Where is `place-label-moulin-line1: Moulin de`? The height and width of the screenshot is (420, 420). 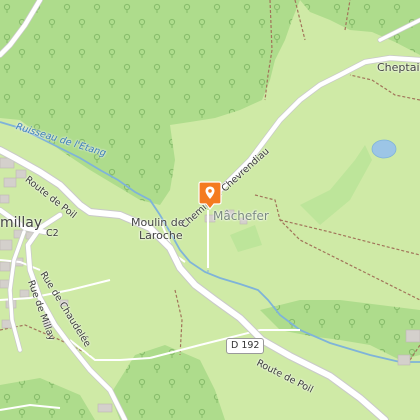
place-label-moulin-line1: Moulin de is located at coordinates (158, 222).